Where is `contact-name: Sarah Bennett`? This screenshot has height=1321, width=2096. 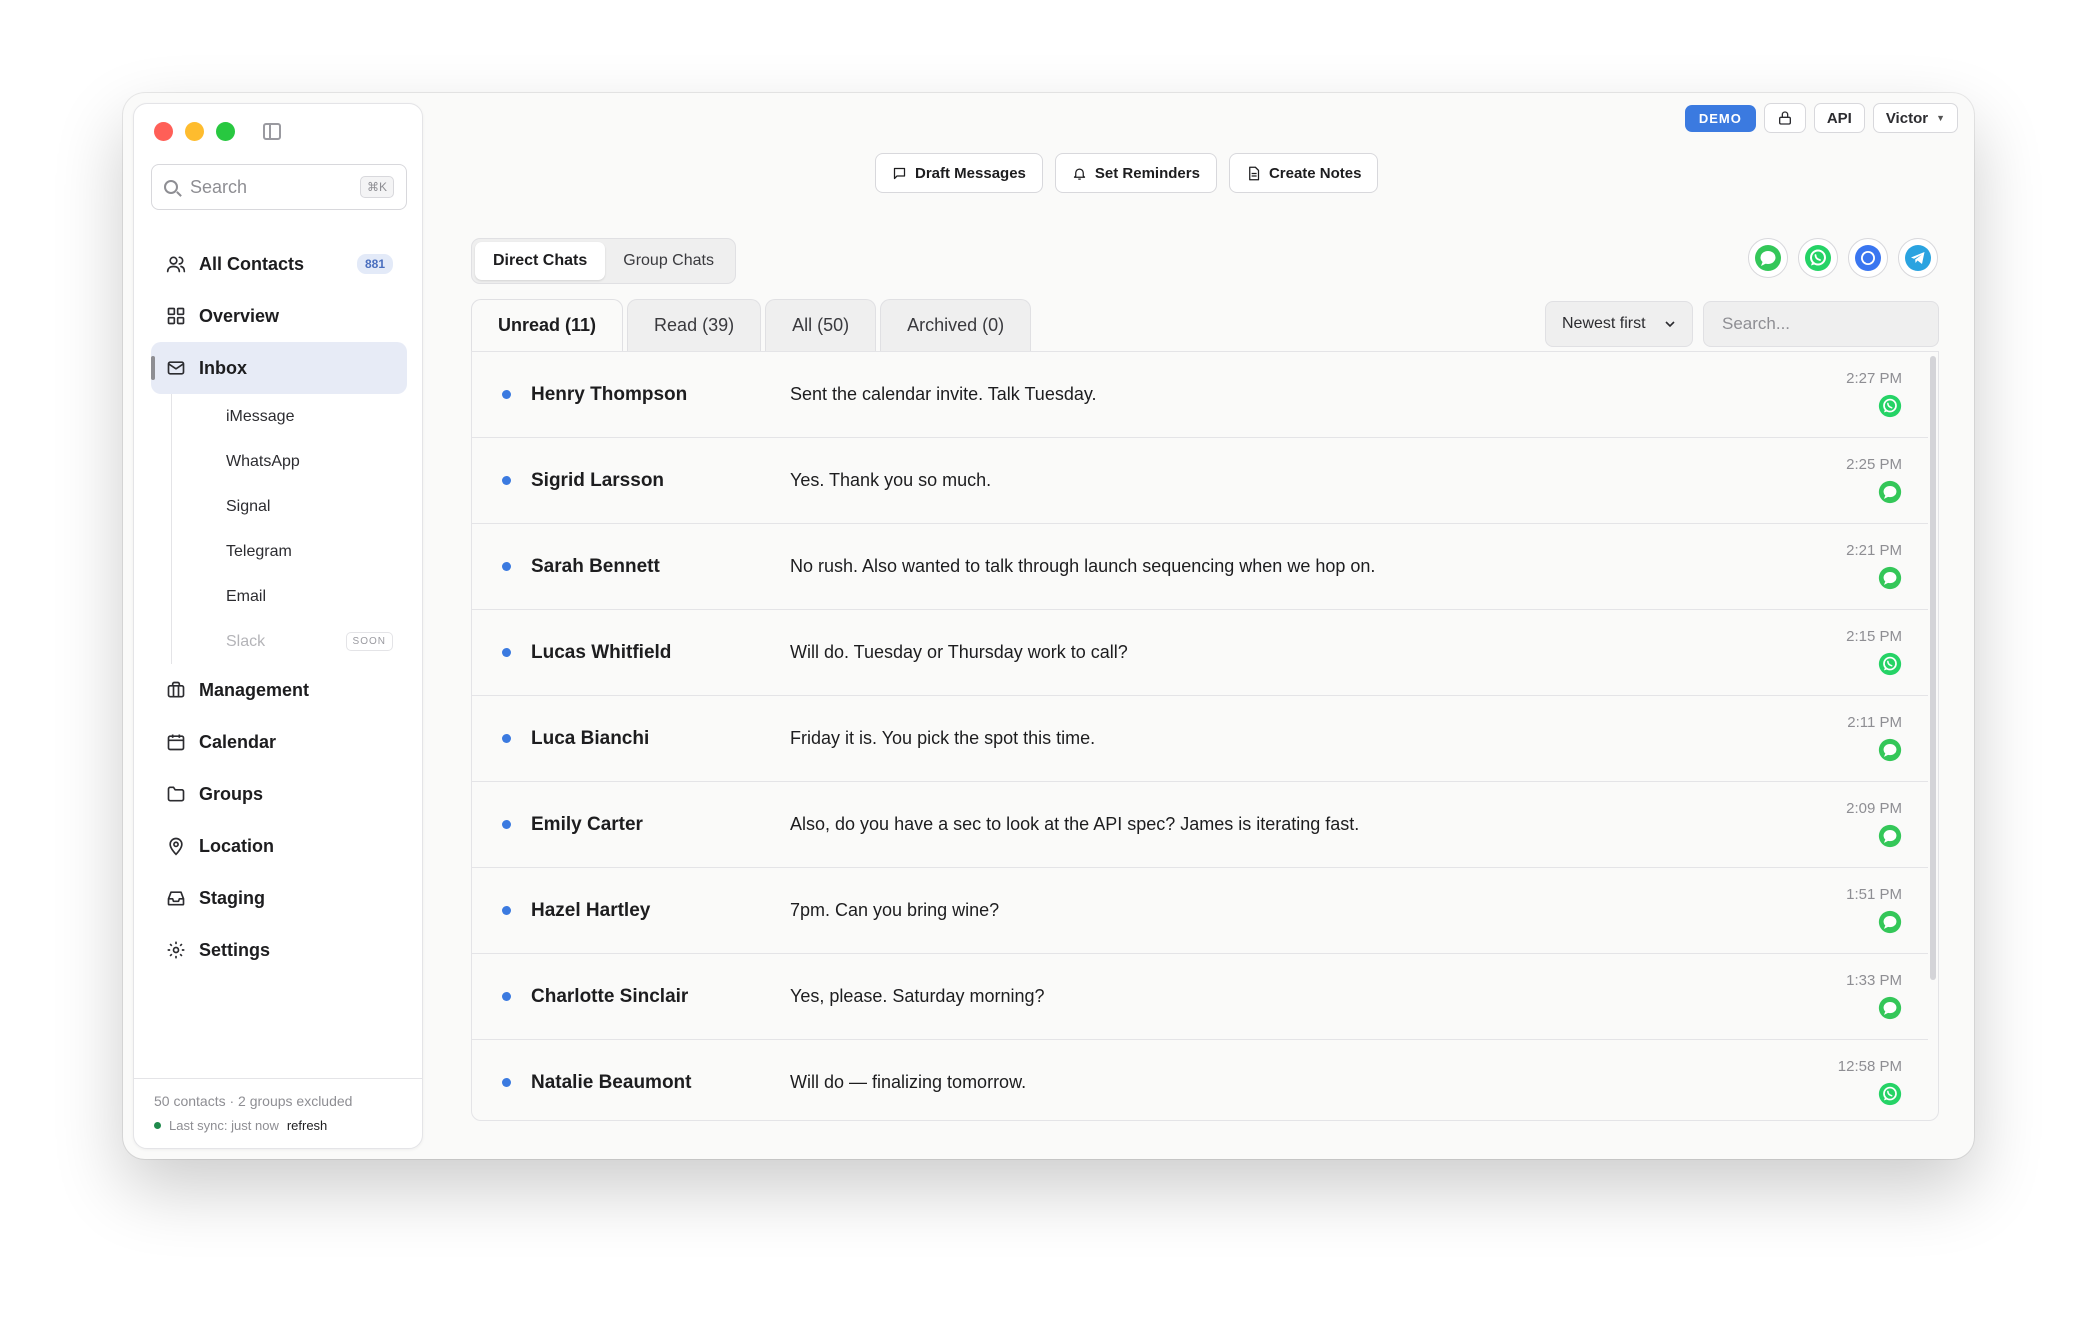 contact-name: Sarah Bennett is located at coordinates (595, 566).